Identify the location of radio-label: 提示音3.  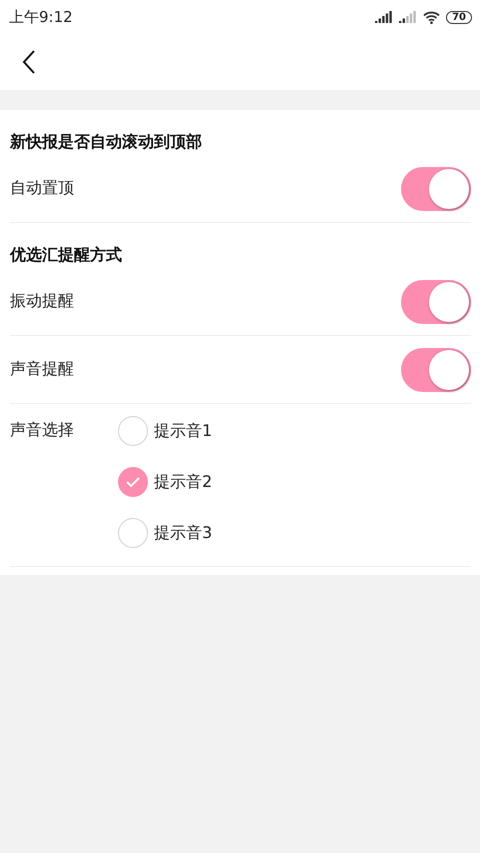
(183, 533).